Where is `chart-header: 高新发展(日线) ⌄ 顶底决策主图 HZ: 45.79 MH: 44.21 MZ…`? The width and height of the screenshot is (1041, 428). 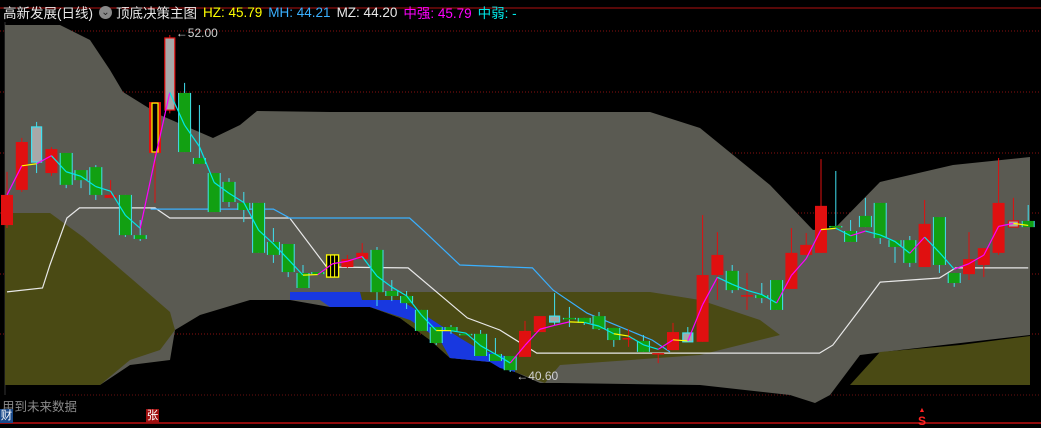 chart-header: 高新发展(日线) ⌄ 顶底决策主图 HZ: 45.79 MH: 44.21 MZ… is located at coordinates (263, 12).